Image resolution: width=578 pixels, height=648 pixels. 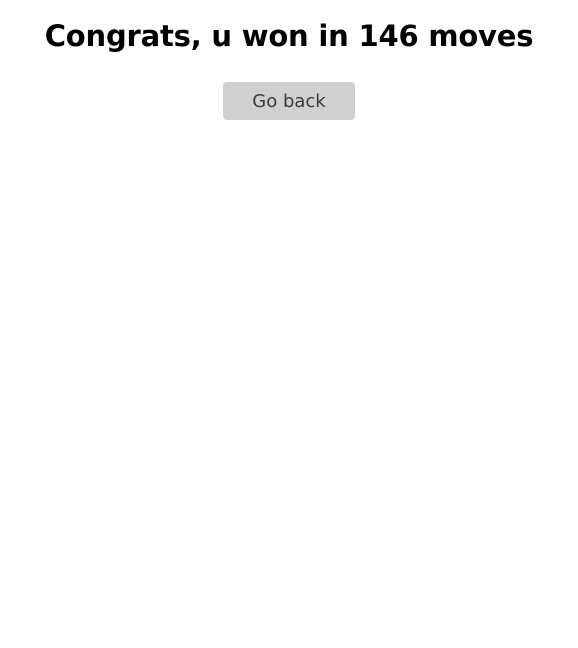 What do you see at coordinates (289, 36) in the screenshot?
I see `win-message-title: Congrats, u won in 146 moves` at bounding box center [289, 36].